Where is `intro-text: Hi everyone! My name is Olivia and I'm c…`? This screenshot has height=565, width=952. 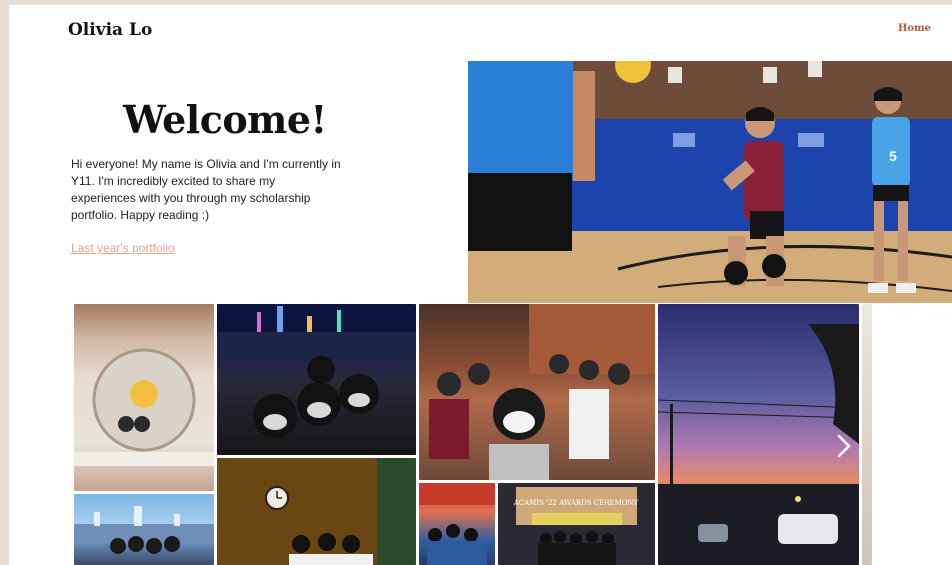 intro-text: Hi everyone! My name is Olivia and I'm c… is located at coordinates (206, 189).